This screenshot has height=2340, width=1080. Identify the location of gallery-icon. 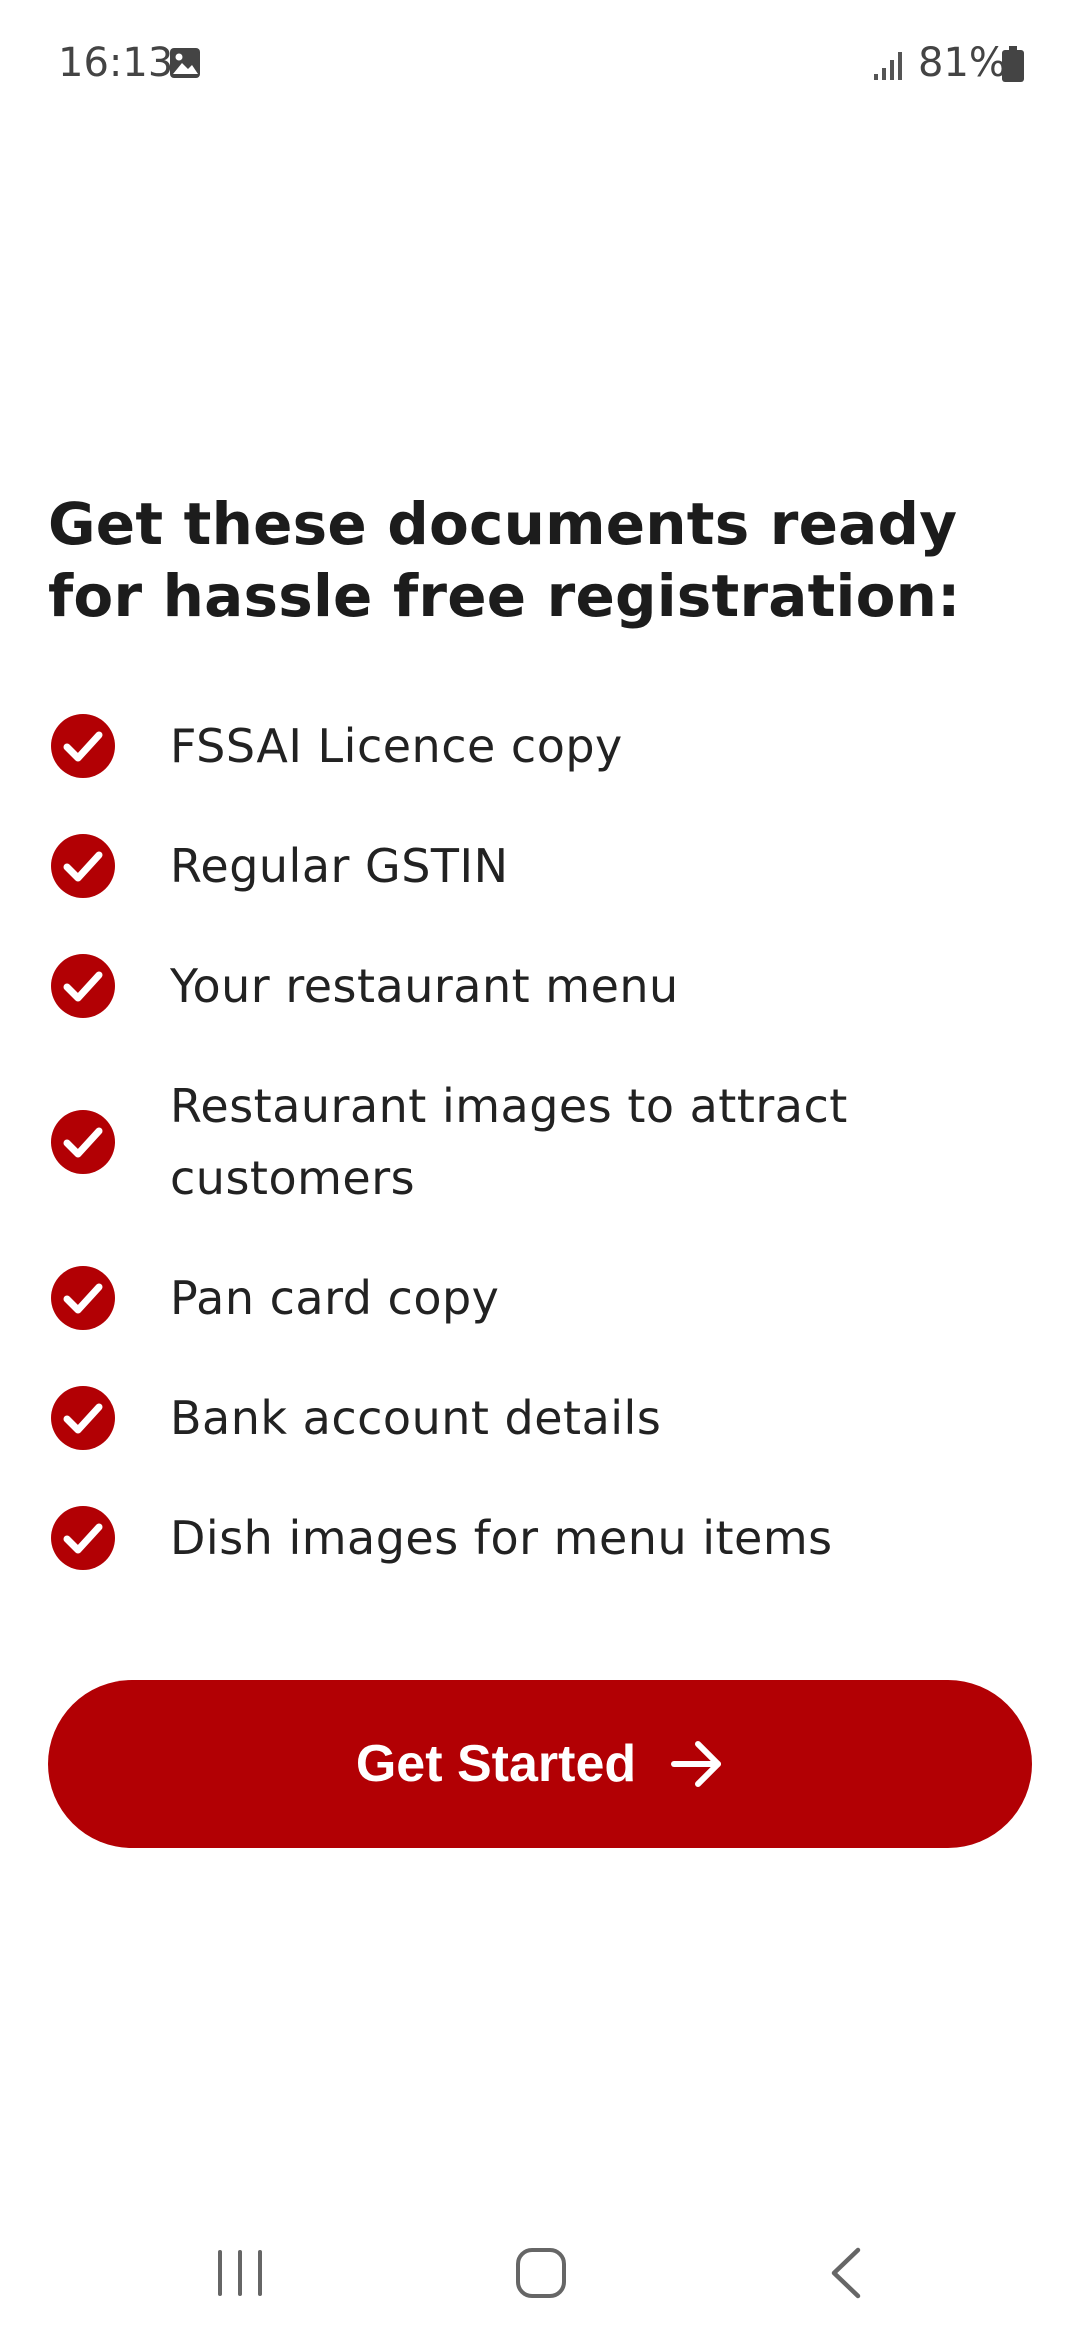
(185, 63).